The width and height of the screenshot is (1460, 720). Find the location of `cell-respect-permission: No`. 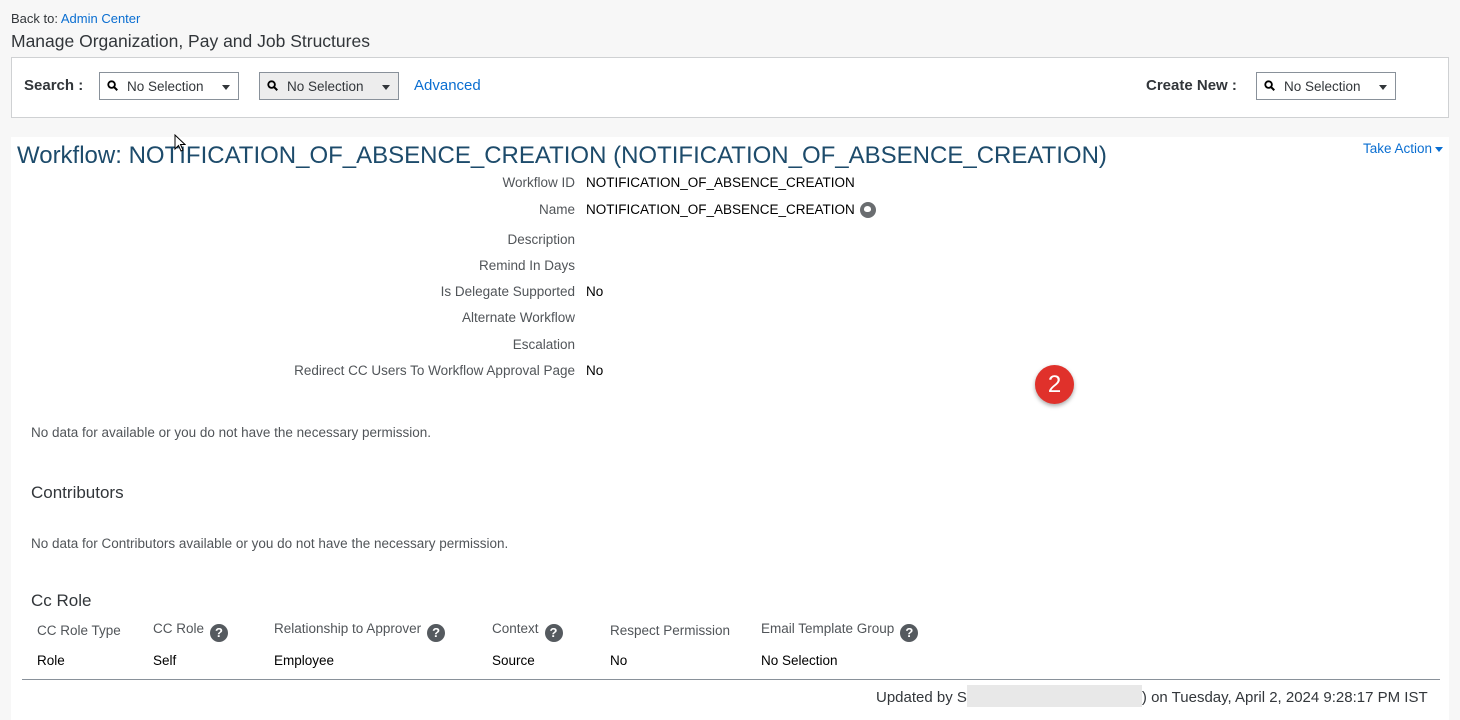

cell-respect-permission: No is located at coordinates (619, 660).